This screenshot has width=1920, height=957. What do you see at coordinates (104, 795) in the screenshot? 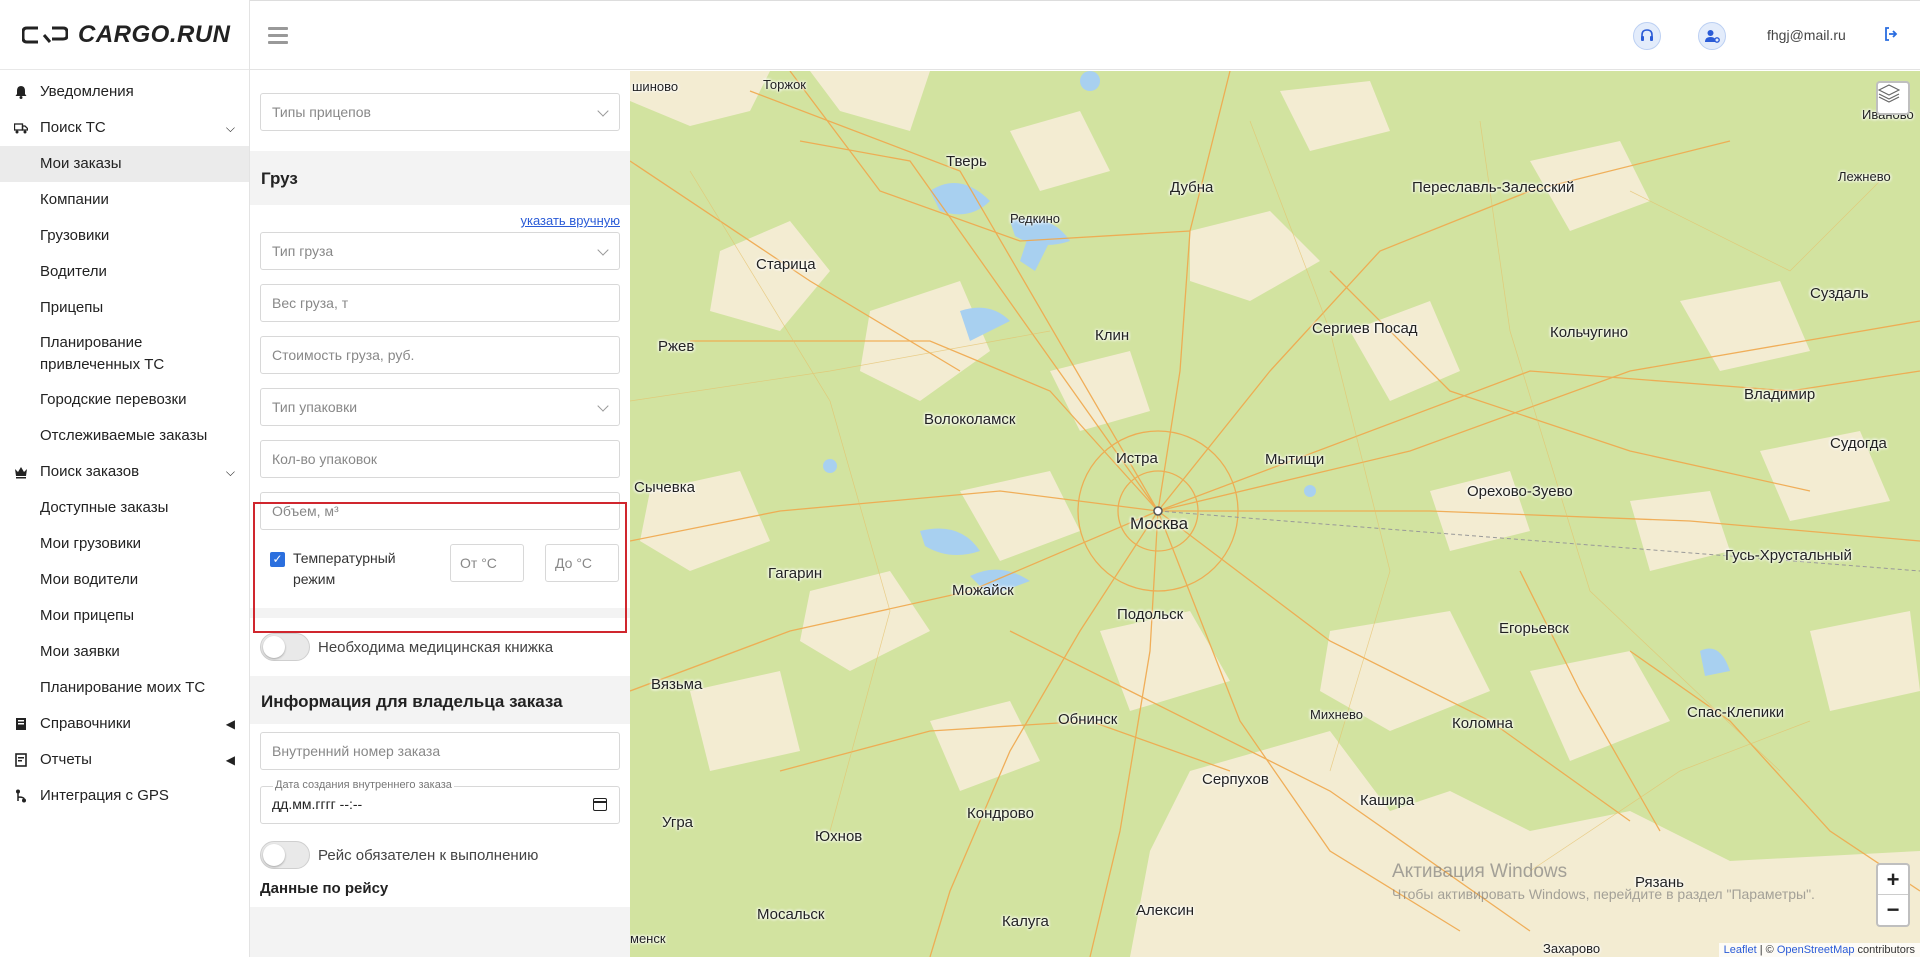
I see `sidebar-item-label: Интеграция с GPS` at bounding box center [104, 795].